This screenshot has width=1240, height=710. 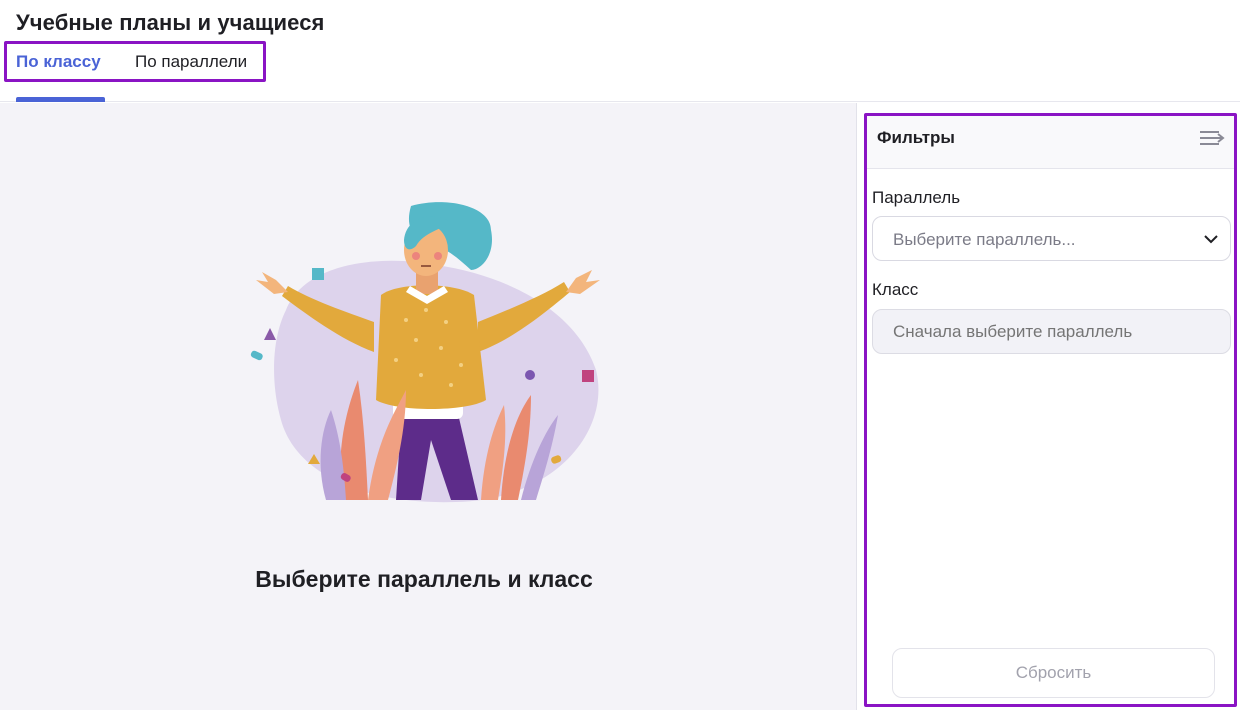 What do you see at coordinates (1050, 142) in the screenshot?
I see `filters-header: Фильтры` at bounding box center [1050, 142].